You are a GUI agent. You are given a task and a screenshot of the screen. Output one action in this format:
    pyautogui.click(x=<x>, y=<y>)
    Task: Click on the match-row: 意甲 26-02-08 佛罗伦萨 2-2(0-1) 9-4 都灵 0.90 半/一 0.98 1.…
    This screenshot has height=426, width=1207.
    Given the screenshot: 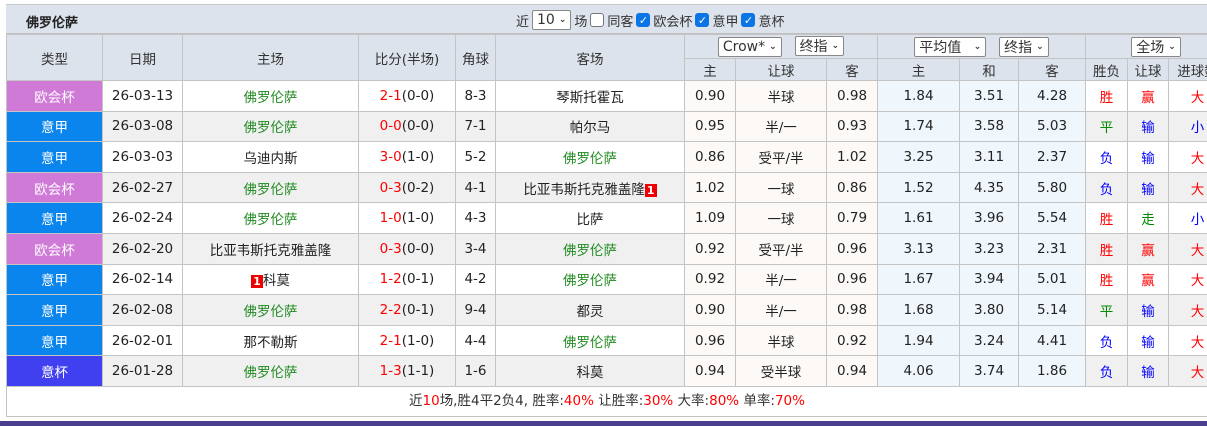 What is the action you would take?
    pyautogui.click(x=606, y=310)
    